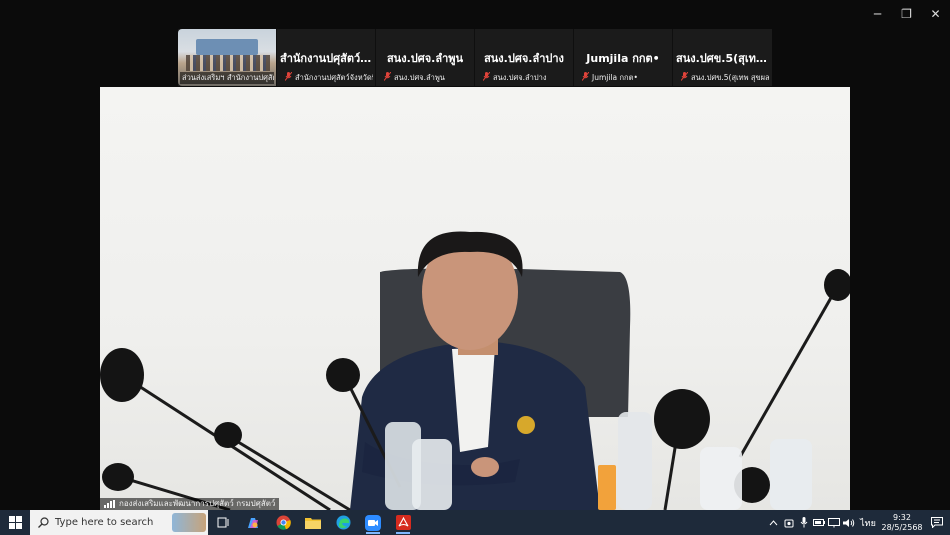  I want to click on task-view-icon, so click(222, 522).